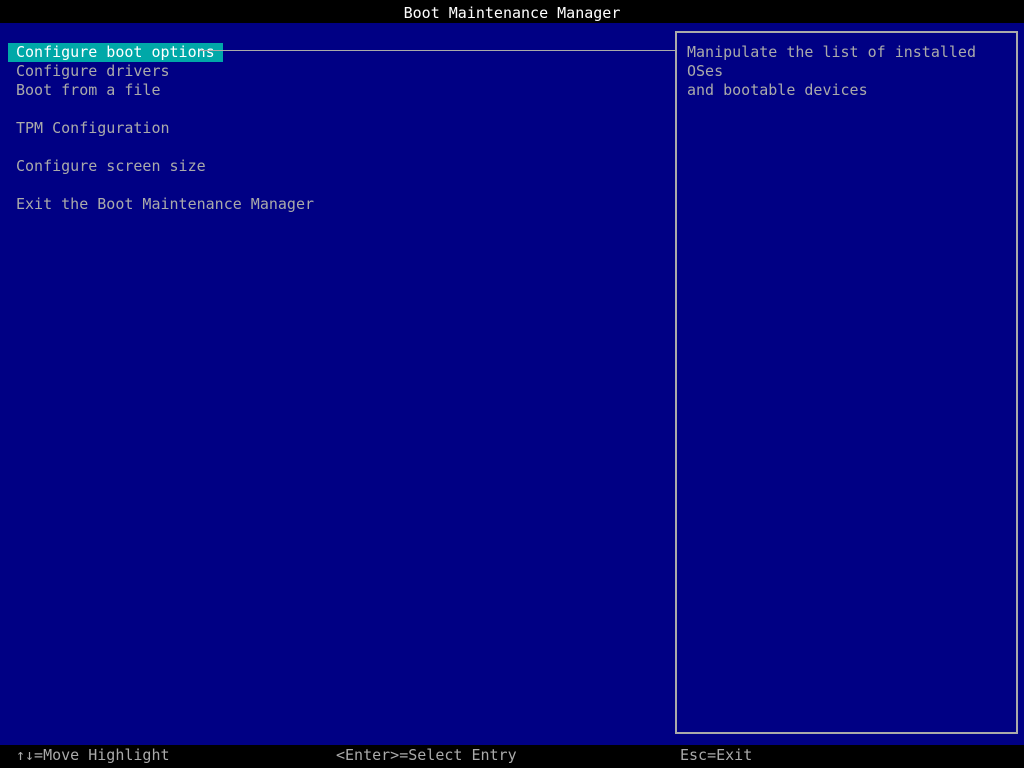 The width and height of the screenshot is (1024, 768). What do you see at coordinates (115, 52) in the screenshot?
I see `menu-item-configure-boot-options: Configure boot options` at bounding box center [115, 52].